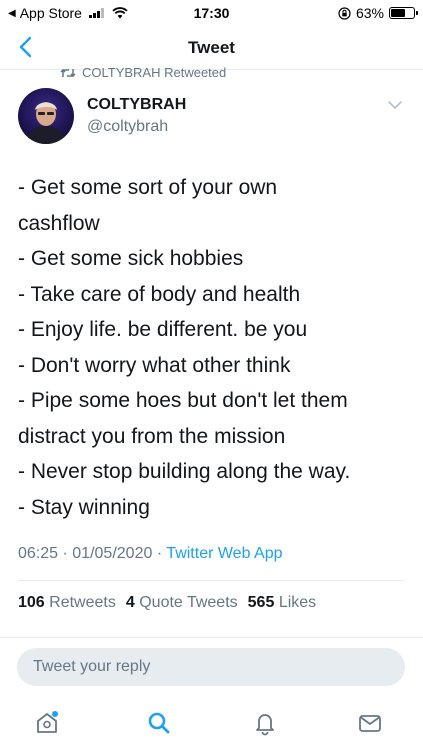 The image size is (423, 750). I want to click on retweet-banner: COLTYBRAH Retweeted, so click(143, 72).